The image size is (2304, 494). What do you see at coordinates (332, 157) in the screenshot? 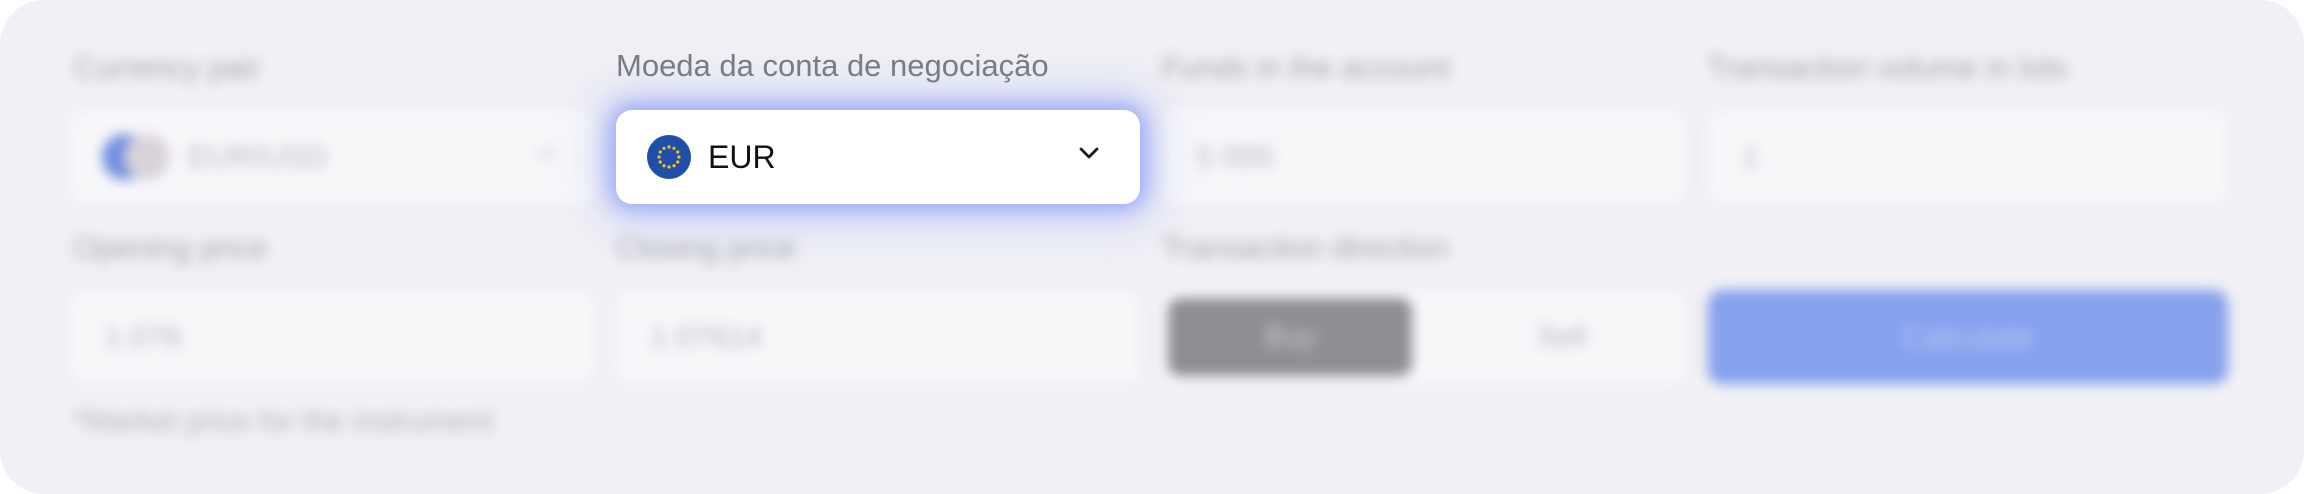
I see `currency-pair-select: EUR/USD` at bounding box center [332, 157].